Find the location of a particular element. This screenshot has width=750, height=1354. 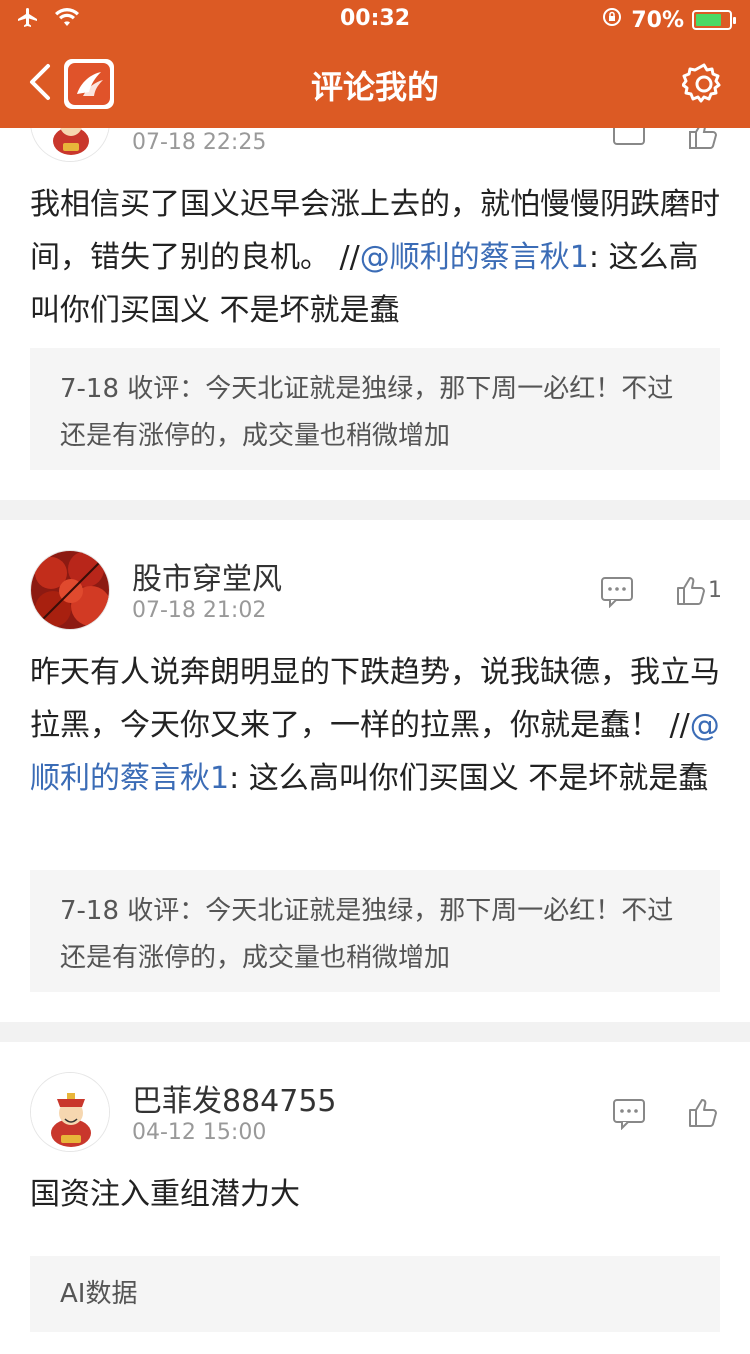

comment-time: 07-18 22:25 is located at coordinates (199, 142).